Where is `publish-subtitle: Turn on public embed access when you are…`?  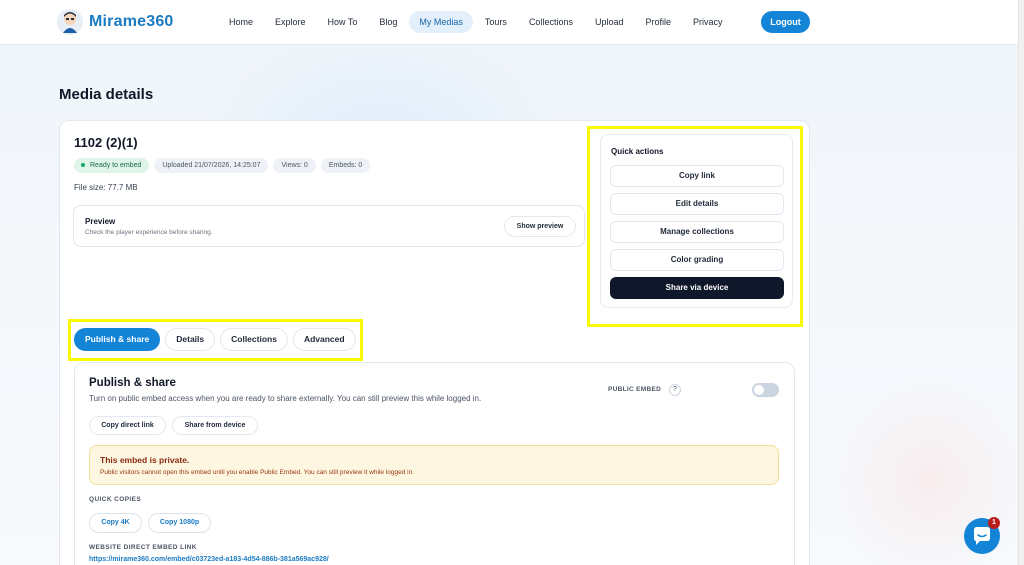
publish-subtitle: Turn on public embed access when you are… is located at coordinates (285, 398).